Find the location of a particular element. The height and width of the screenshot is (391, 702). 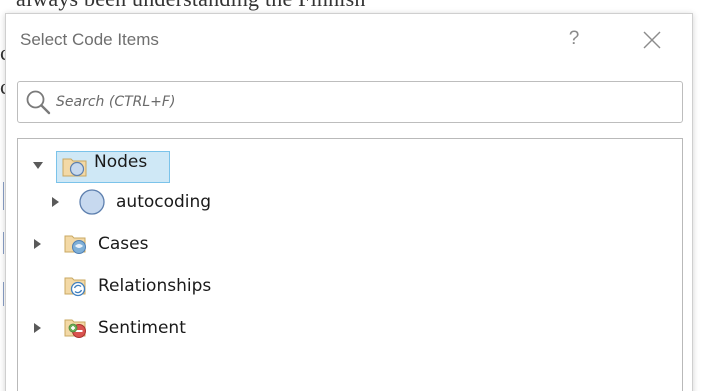

node-circle-icon is located at coordinates (92, 202).